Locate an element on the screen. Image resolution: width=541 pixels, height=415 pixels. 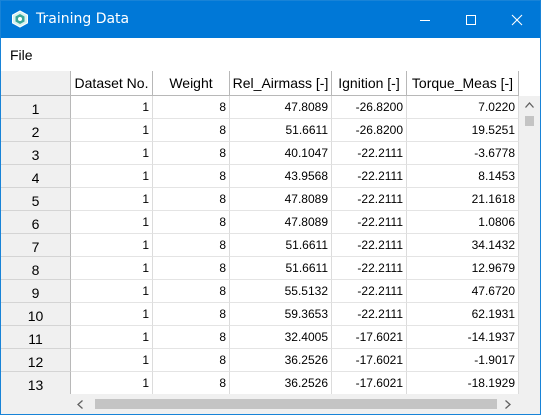
scroll-right-button is located at coordinates (509, 404).